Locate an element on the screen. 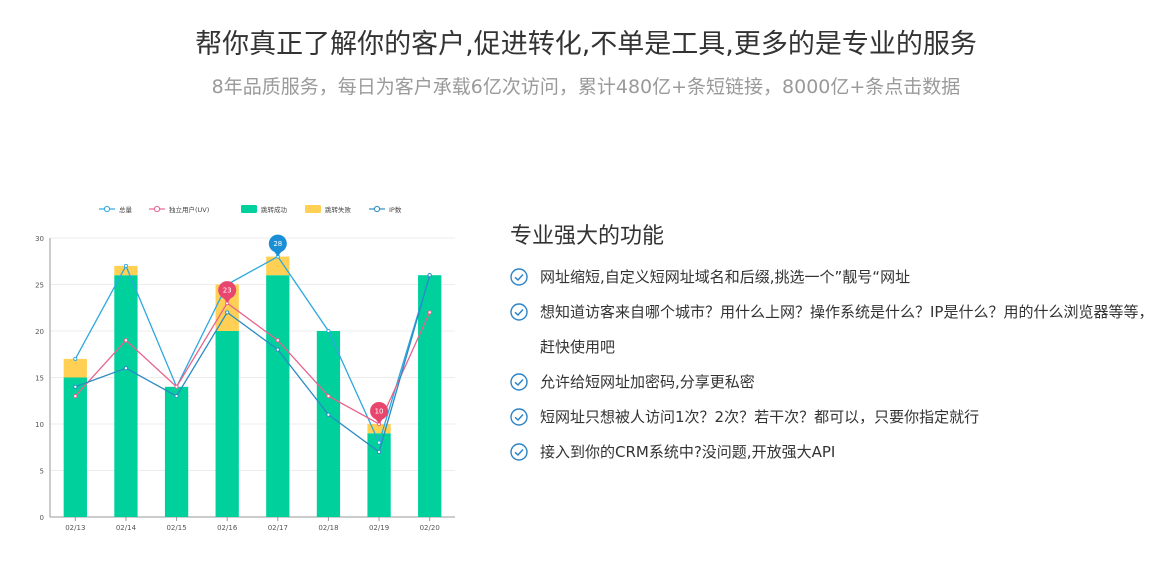 Image resolution: width=1172 pixels, height=561 pixels. x-tick-label: 02/19 is located at coordinates (379, 528).